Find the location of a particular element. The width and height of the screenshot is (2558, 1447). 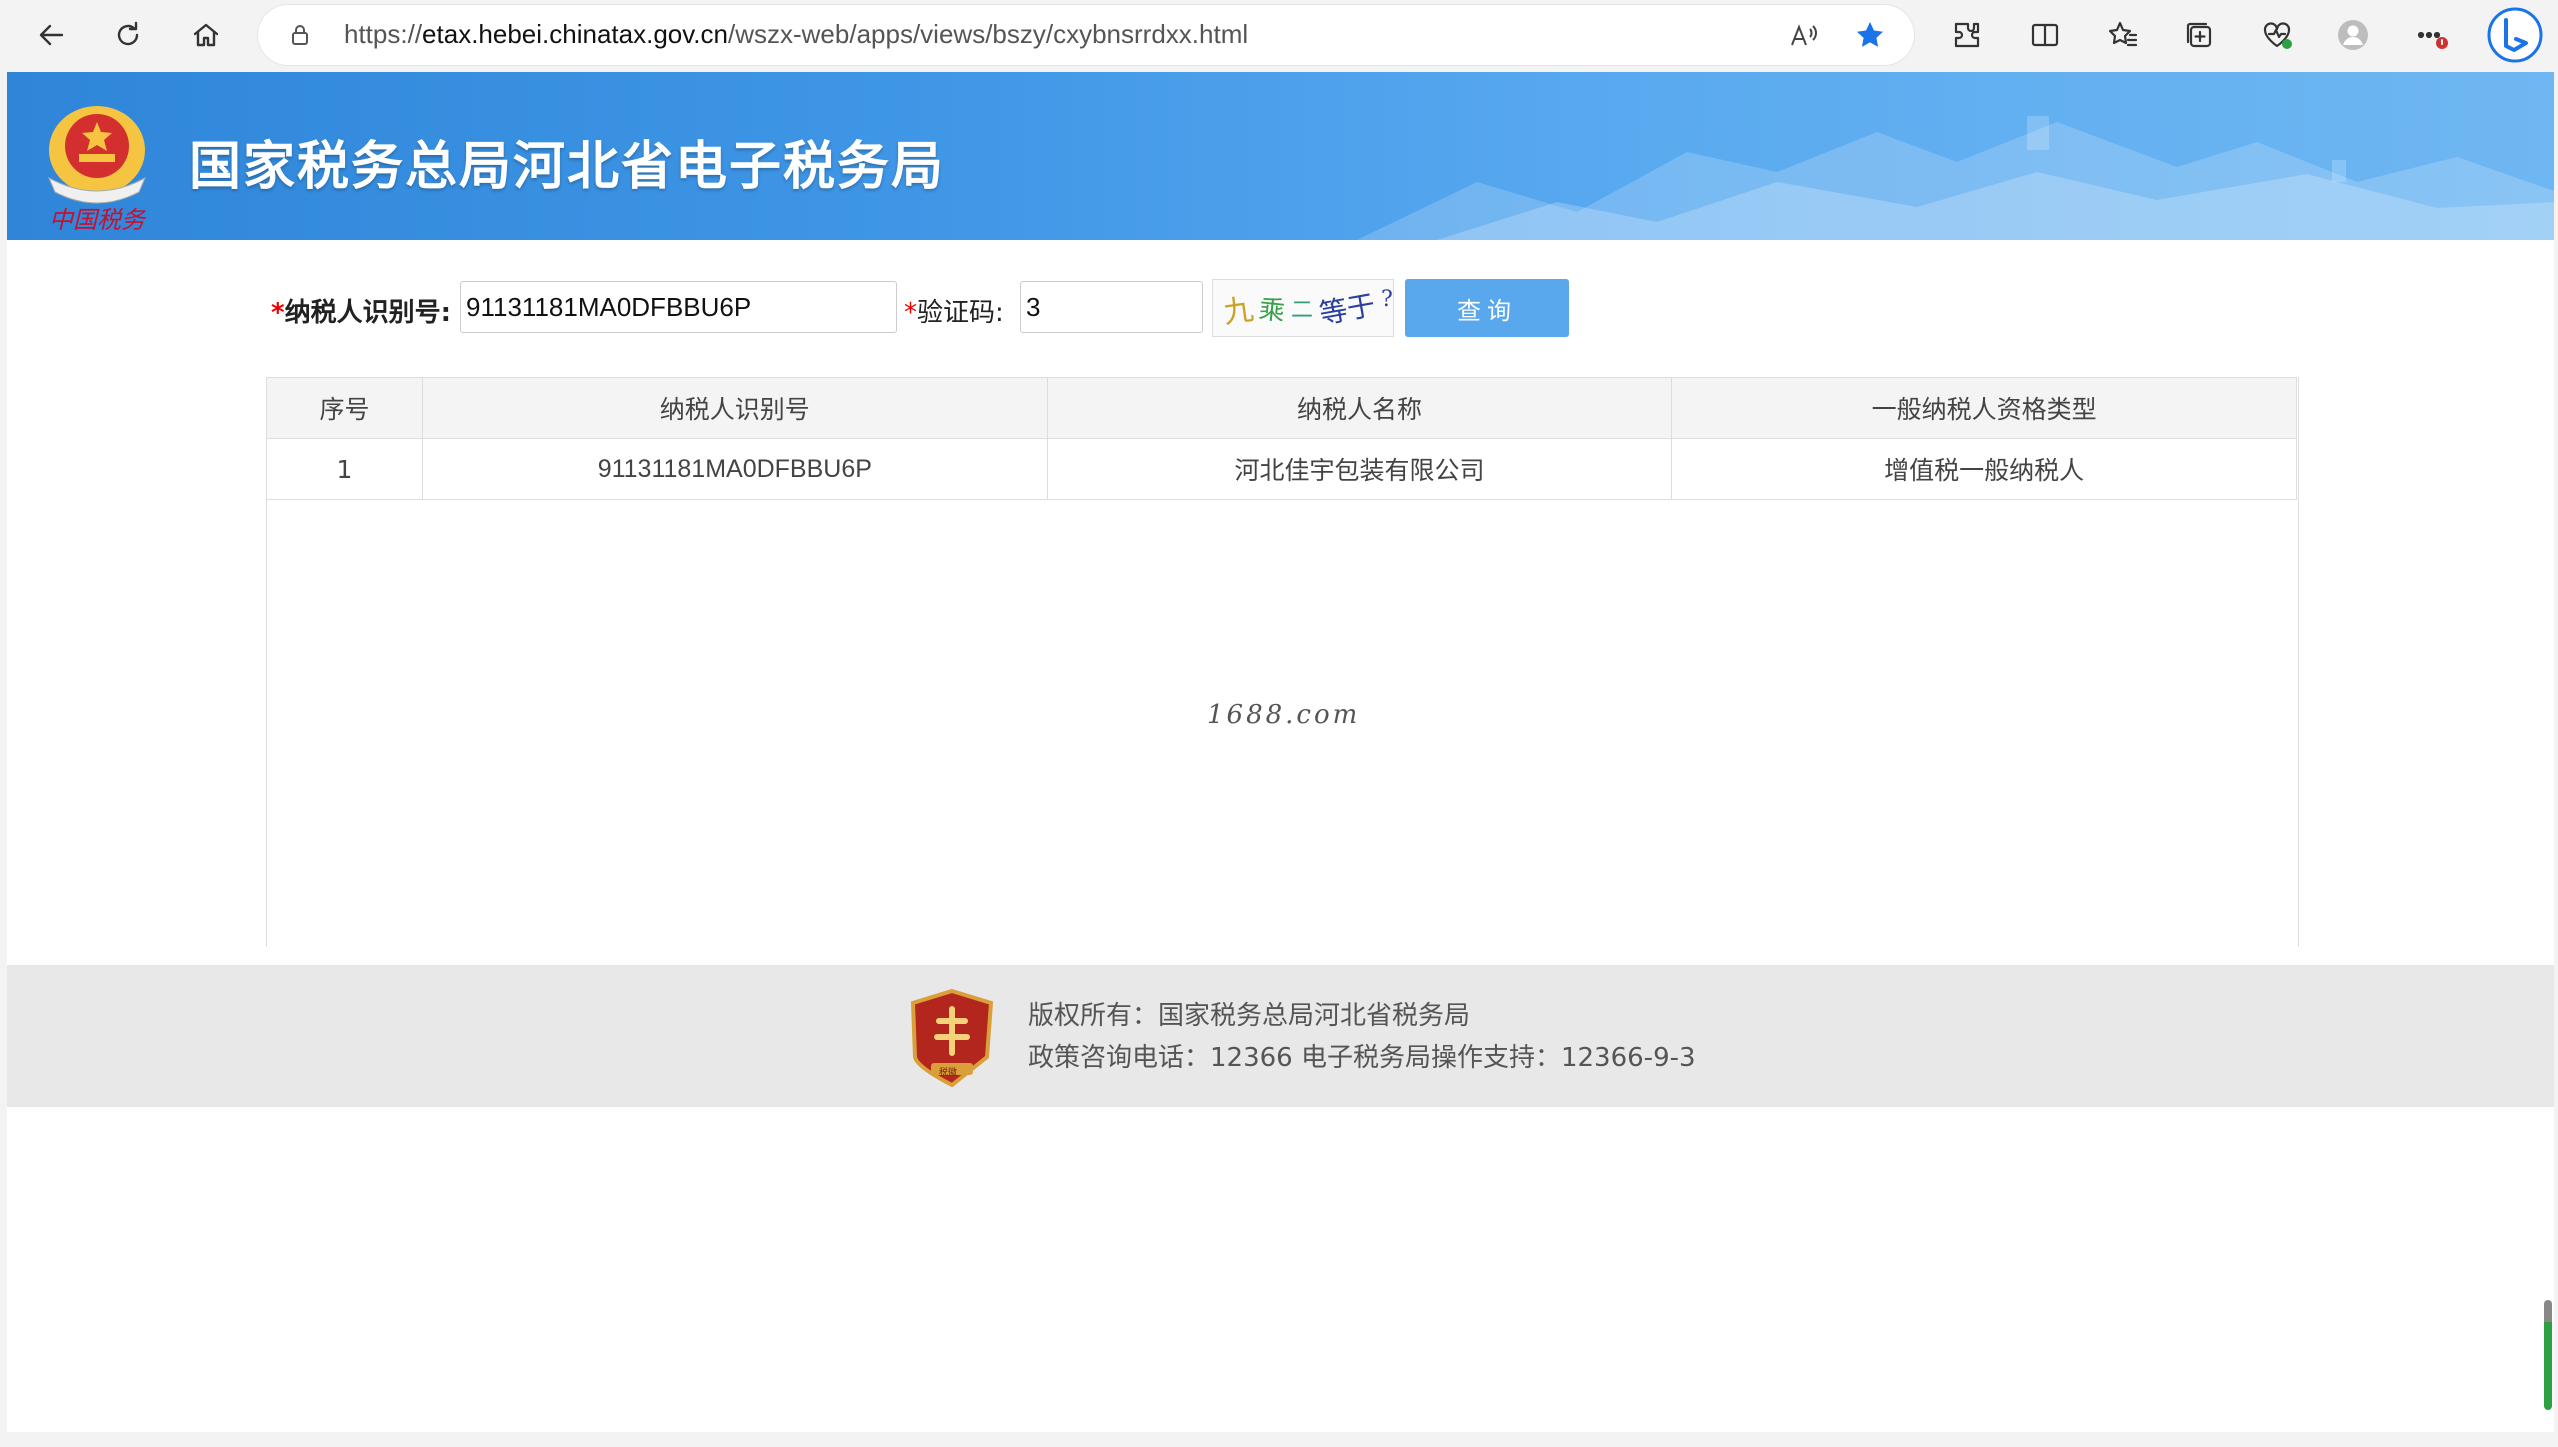

tax-emblem-logo: 中国税务 is located at coordinates (97, 163).